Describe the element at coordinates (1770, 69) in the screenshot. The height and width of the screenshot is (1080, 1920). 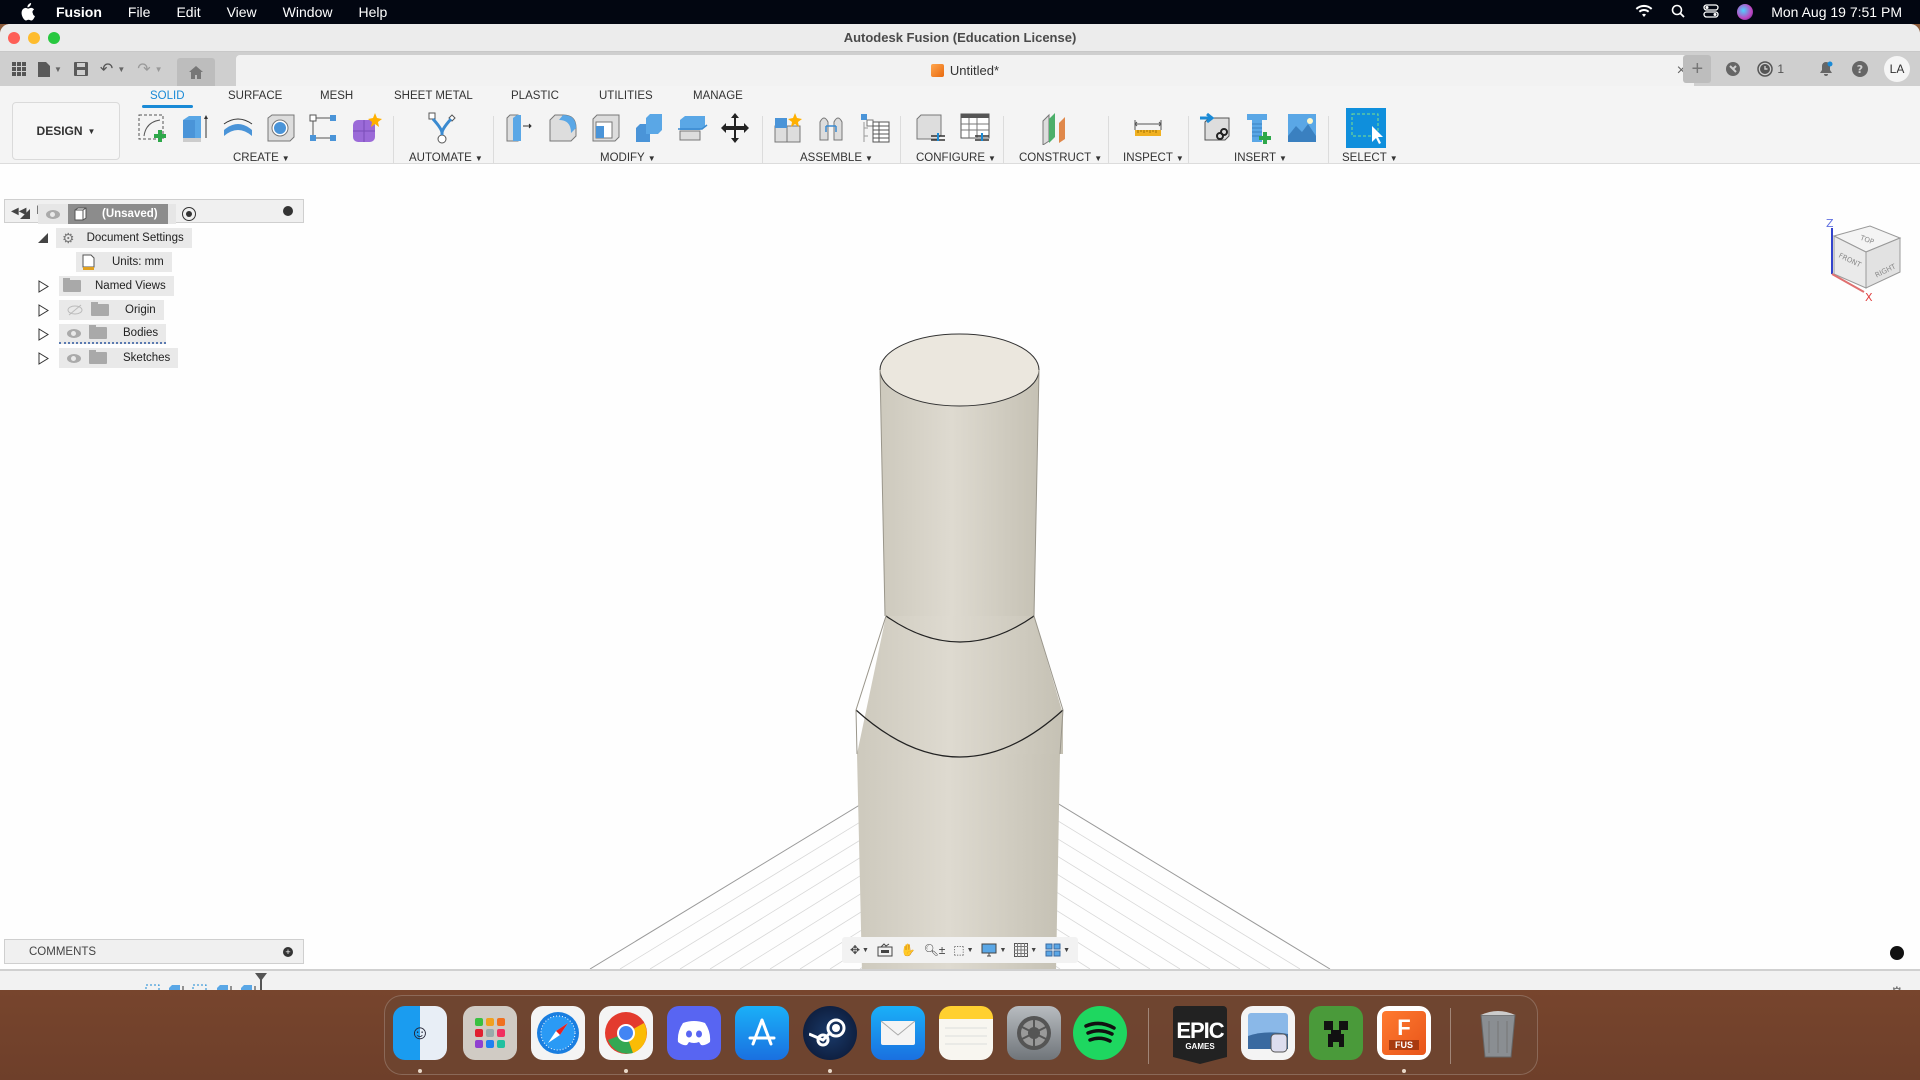
I see `job-status-button: 1` at that location.